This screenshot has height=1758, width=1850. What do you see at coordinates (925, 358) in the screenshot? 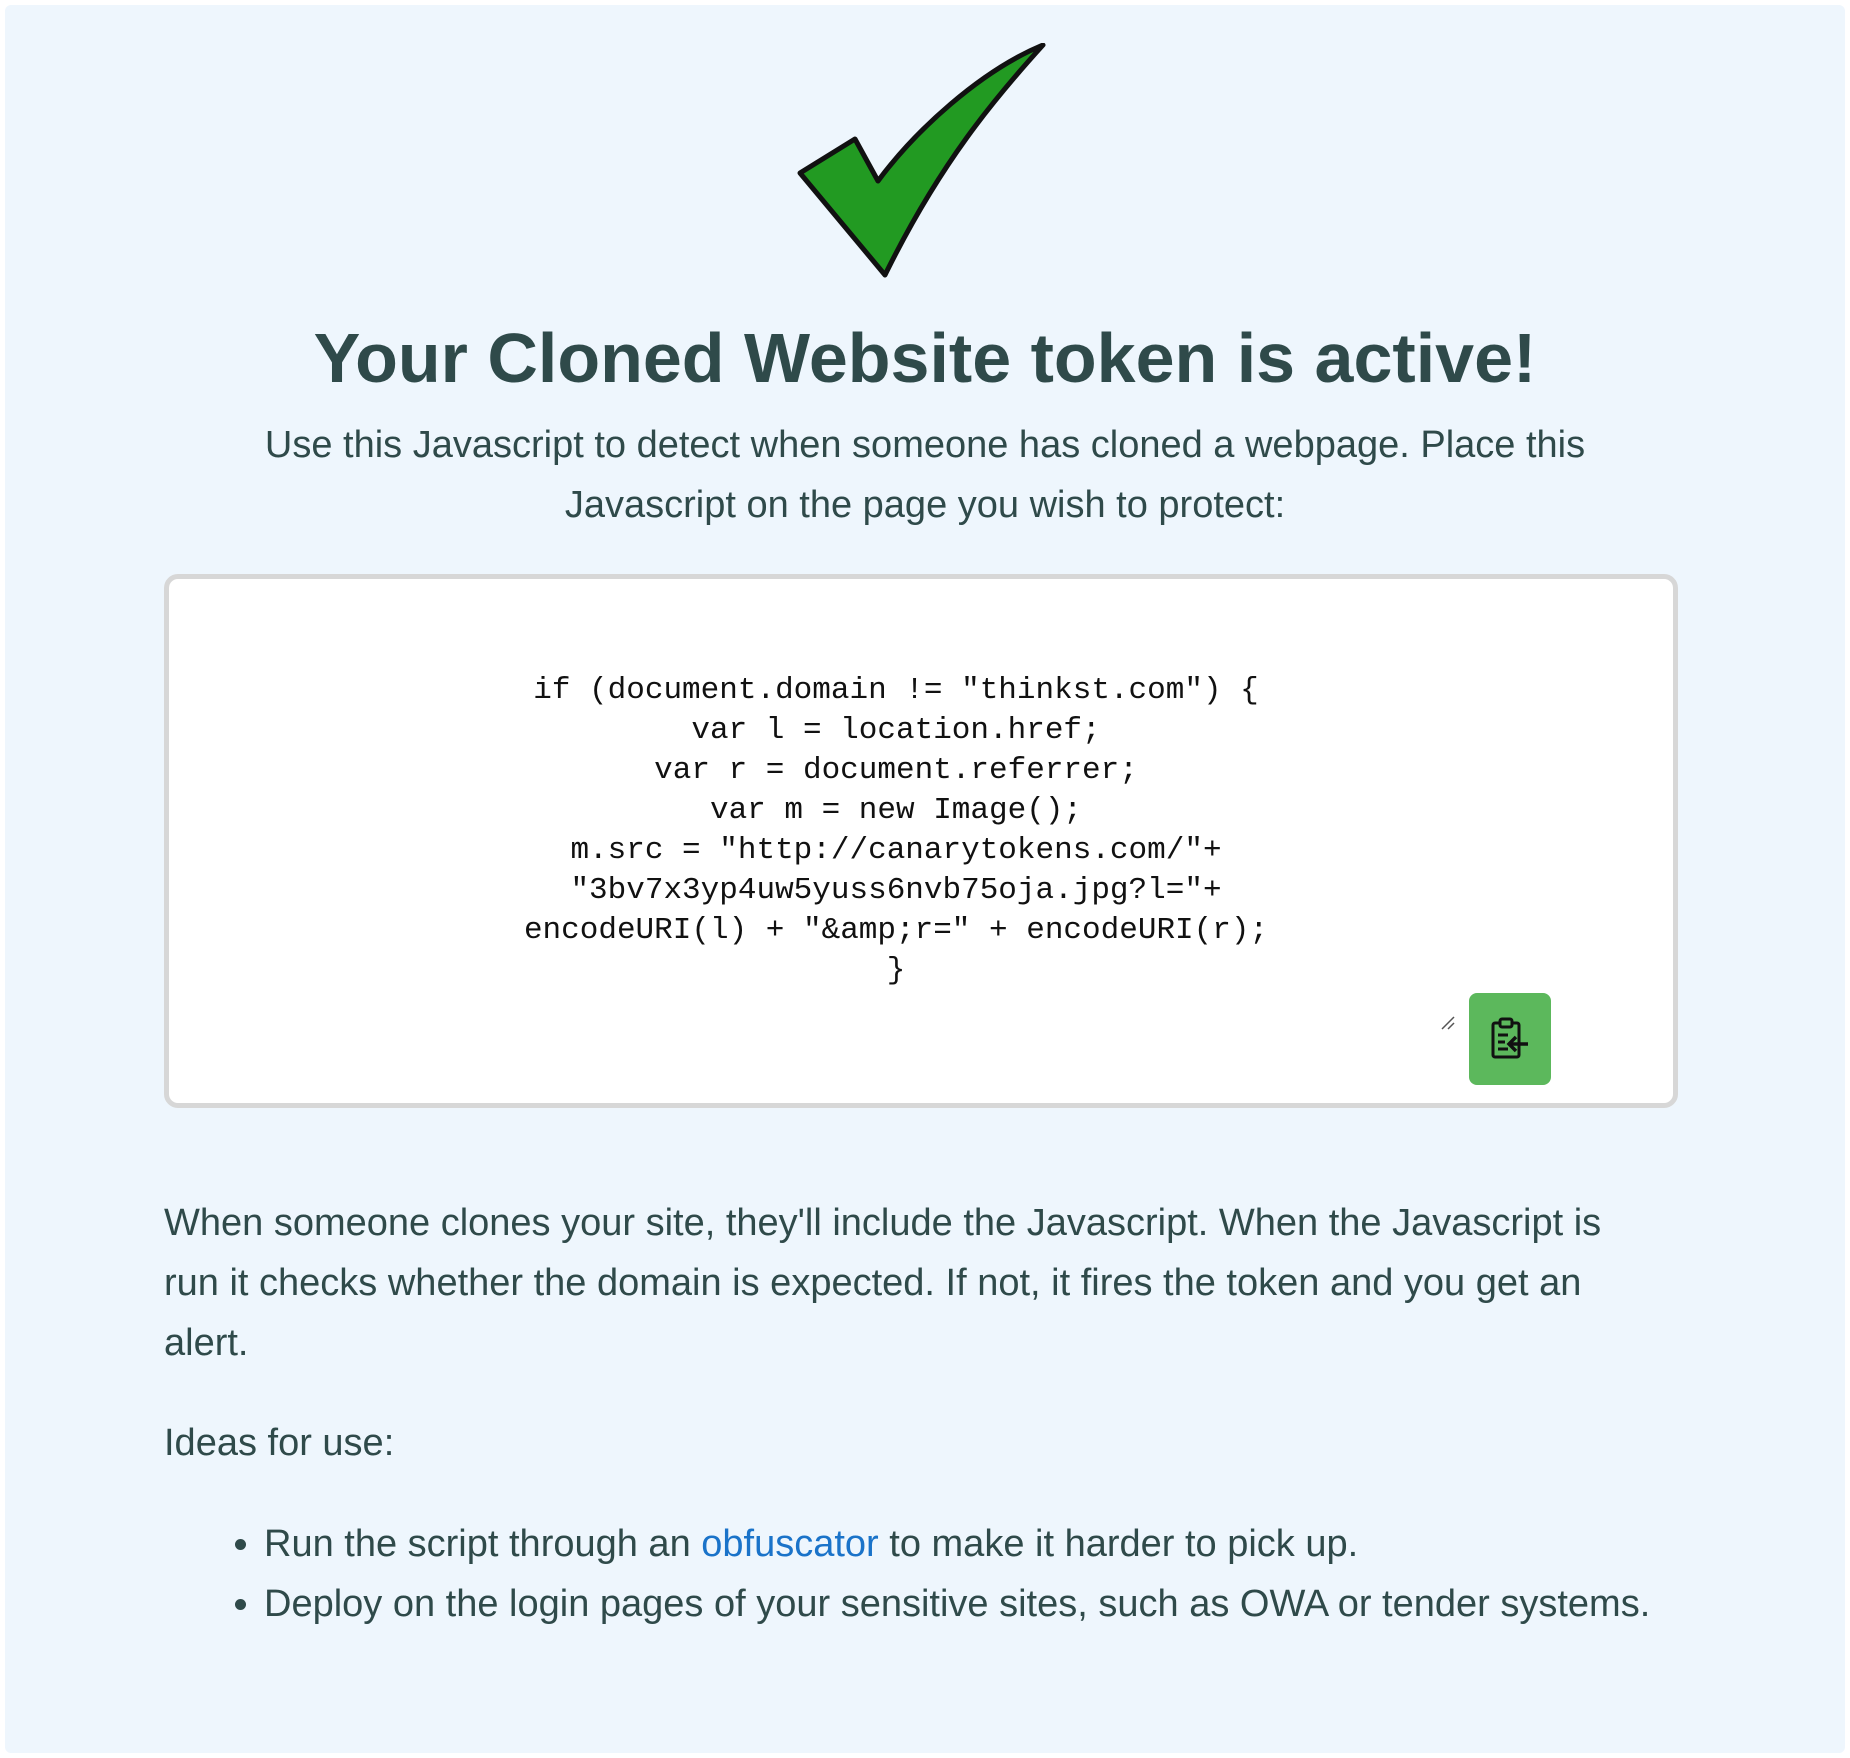
I see `page-title: Your Cloned Website token is active!` at bounding box center [925, 358].